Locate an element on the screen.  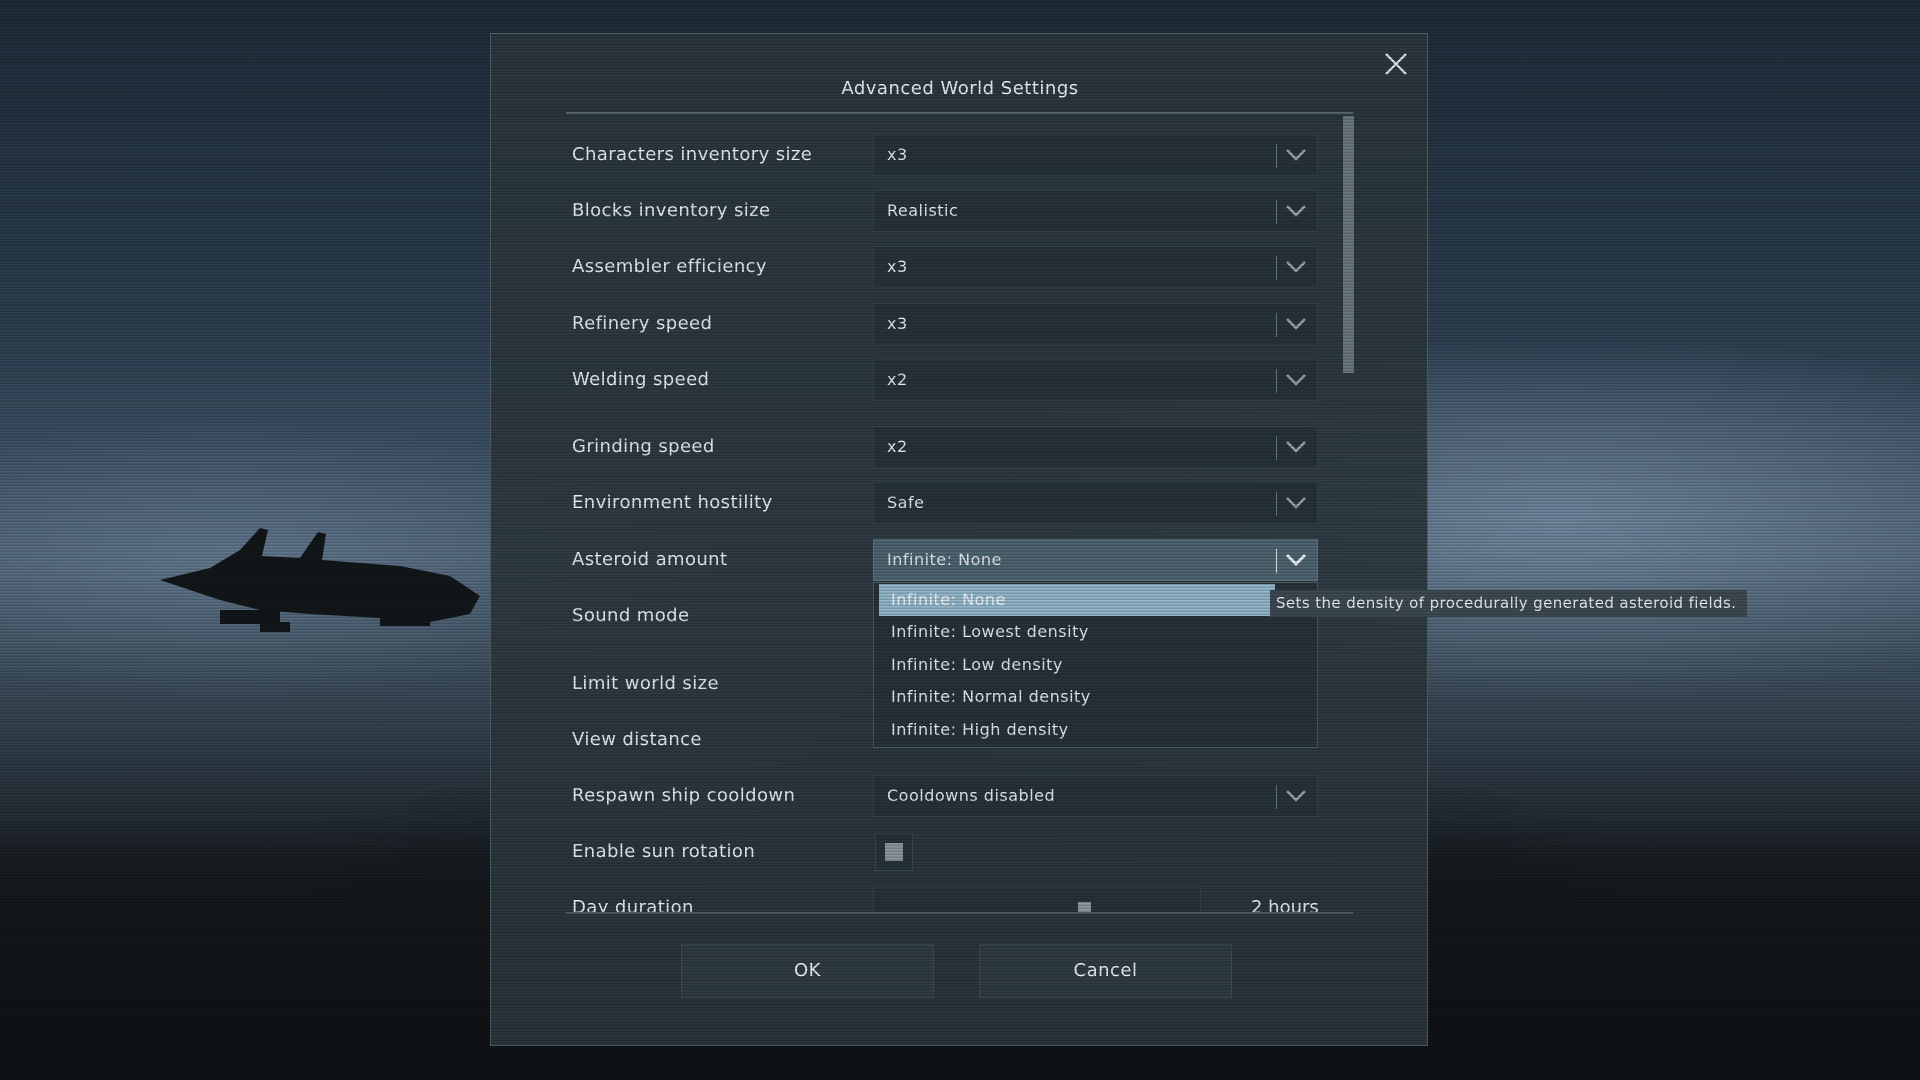
spaceship-silhouette is located at coordinates (320, 580).